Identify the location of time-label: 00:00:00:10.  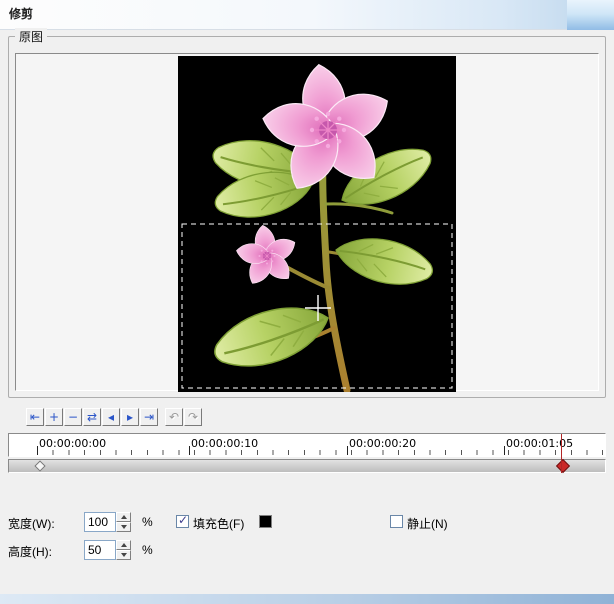
(225, 443).